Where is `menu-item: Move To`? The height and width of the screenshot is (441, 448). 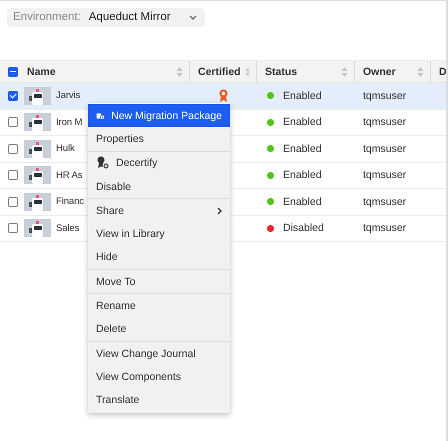 menu-item: Move To is located at coordinates (159, 282).